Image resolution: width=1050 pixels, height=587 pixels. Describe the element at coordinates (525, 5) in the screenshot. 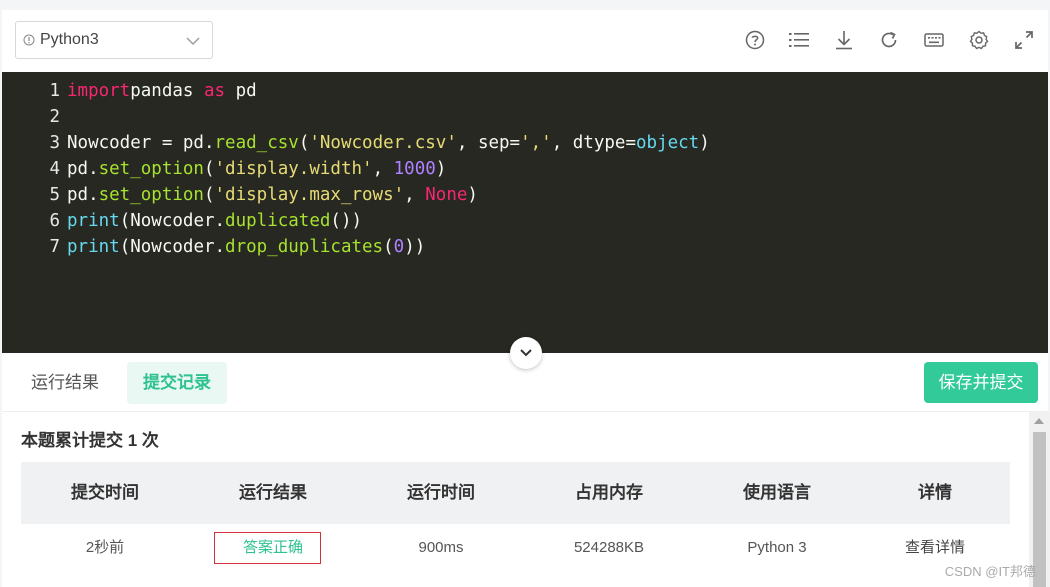

I see `top-strip` at that location.